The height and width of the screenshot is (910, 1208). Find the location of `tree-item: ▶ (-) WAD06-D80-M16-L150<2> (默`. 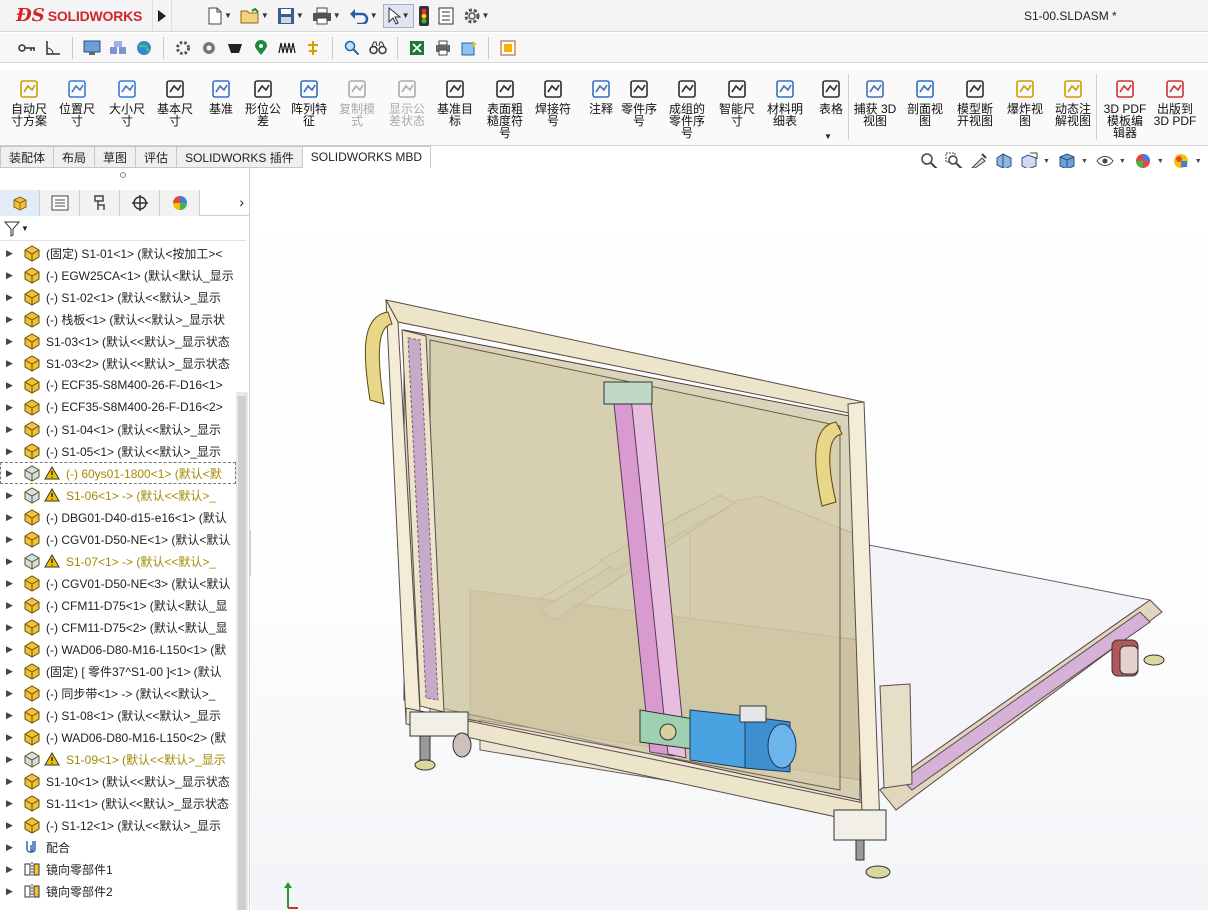

tree-item: ▶ (-) WAD06-D80-M16-L150<2> (默 is located at coordinates (118, 737).